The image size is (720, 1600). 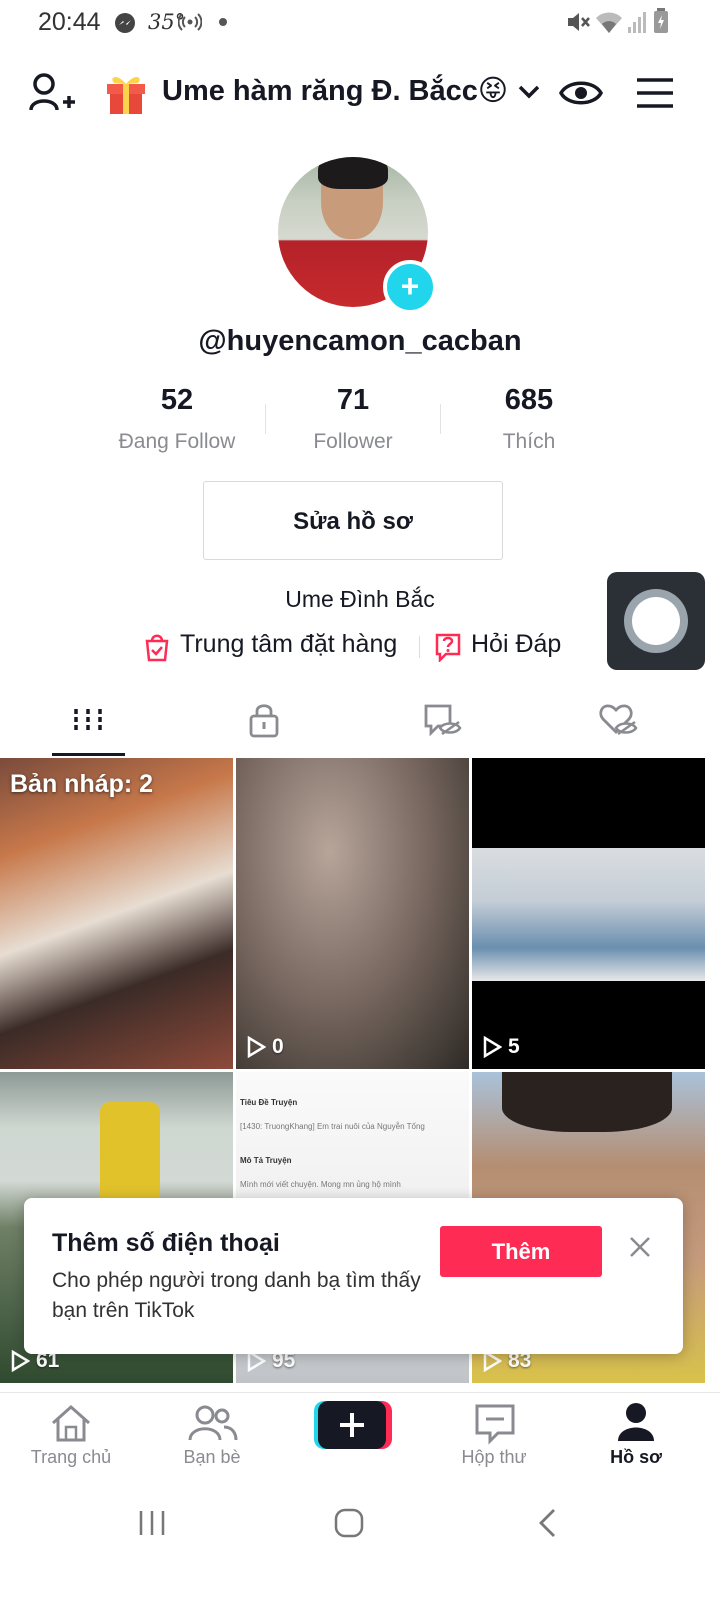 What do you see at coordinates (640, 1247) in the screenshot?
I see `close-icon` at bounding box center [640, 1247].